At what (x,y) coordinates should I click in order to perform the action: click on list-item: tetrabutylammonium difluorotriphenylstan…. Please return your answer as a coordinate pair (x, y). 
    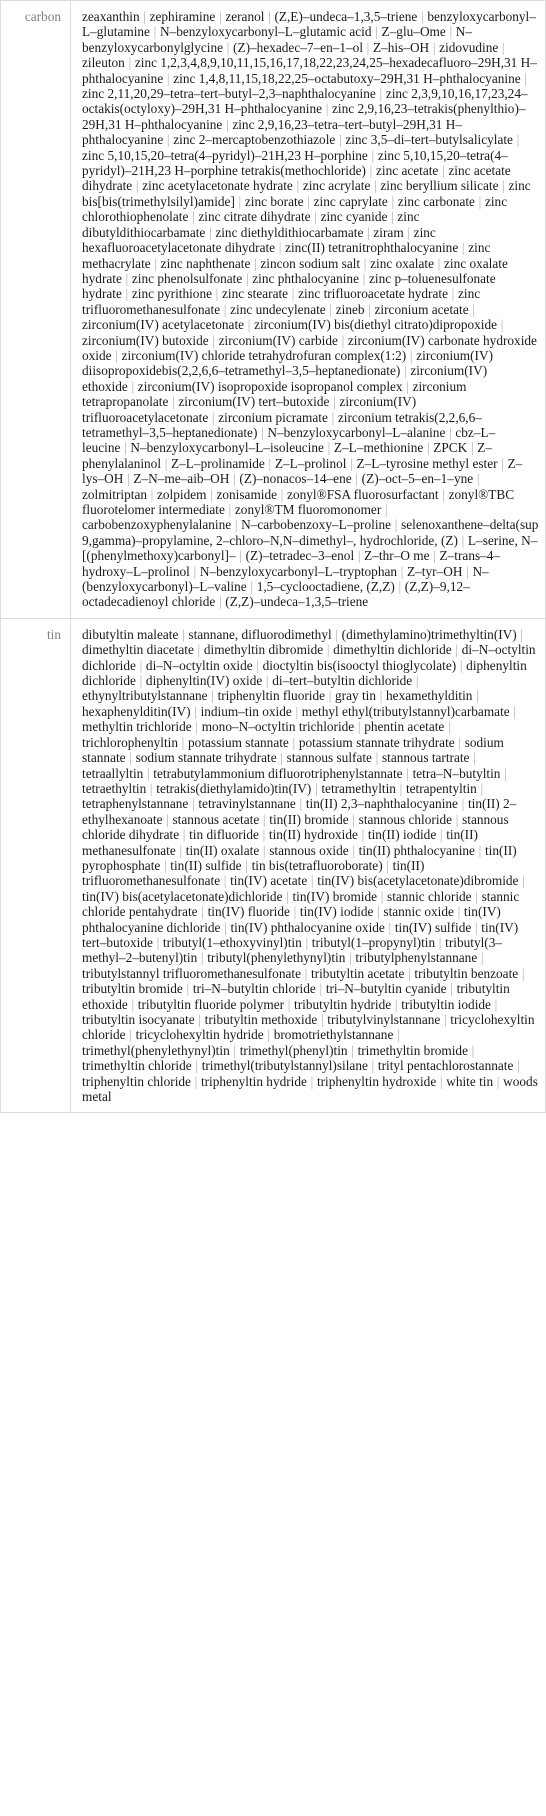
    Looking at the image, I should click on (278, 773).